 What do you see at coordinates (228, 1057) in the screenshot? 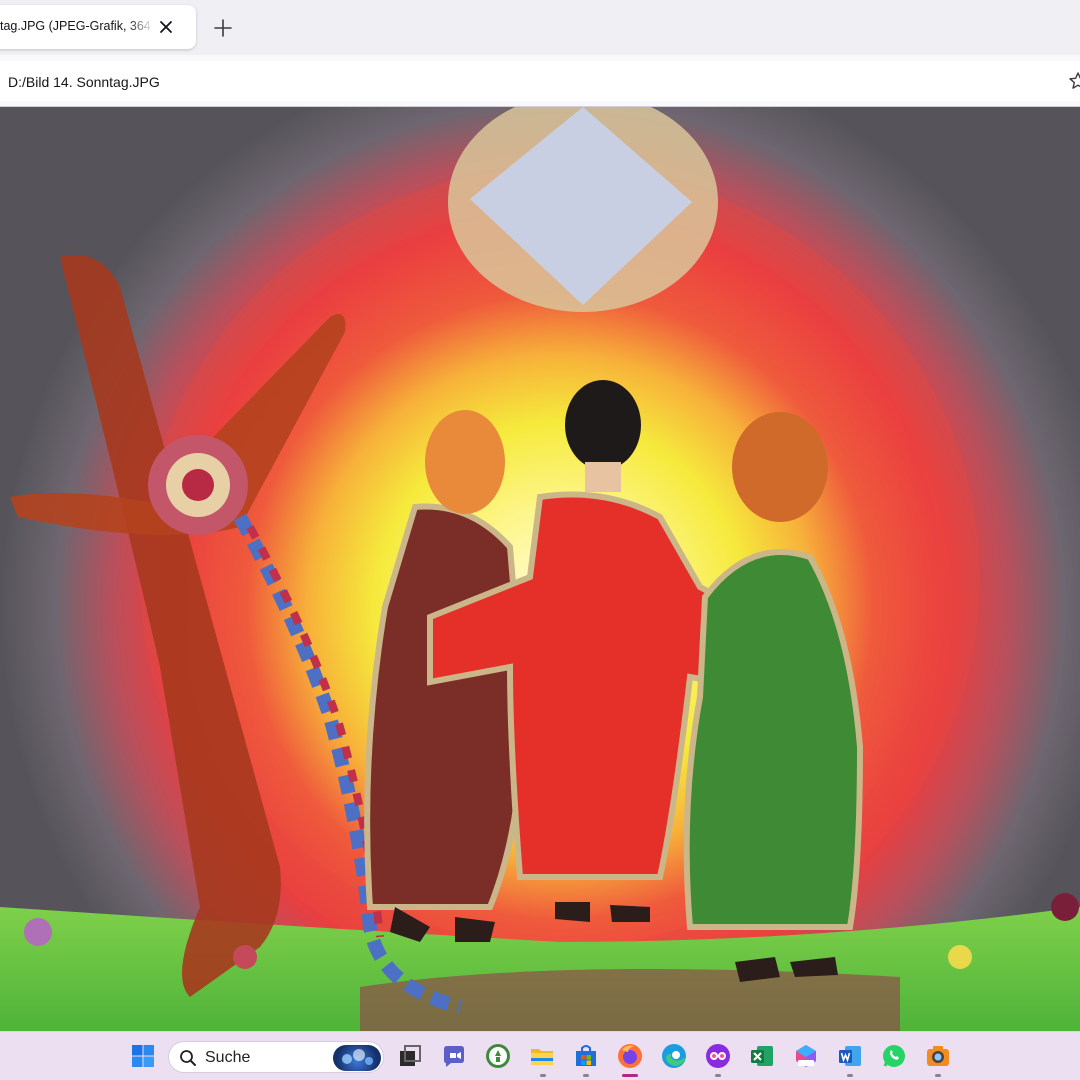
I see `search-placeholder: Suche` at bounding box center [228, 1057].